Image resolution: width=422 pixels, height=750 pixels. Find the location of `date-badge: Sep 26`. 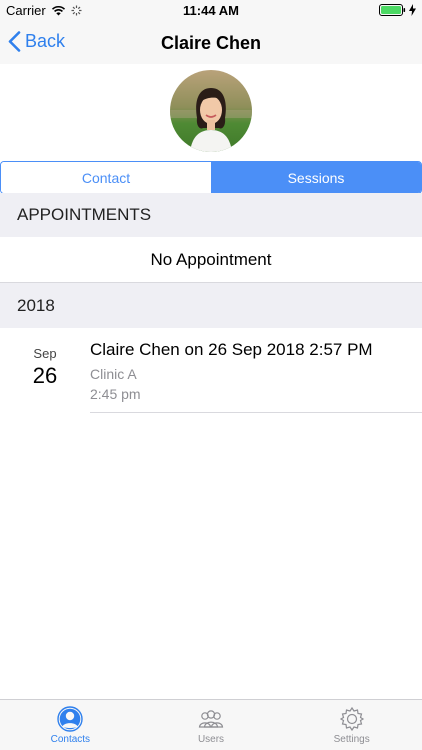

date-badge: Sep 26 is located at coordinates (45, 367).